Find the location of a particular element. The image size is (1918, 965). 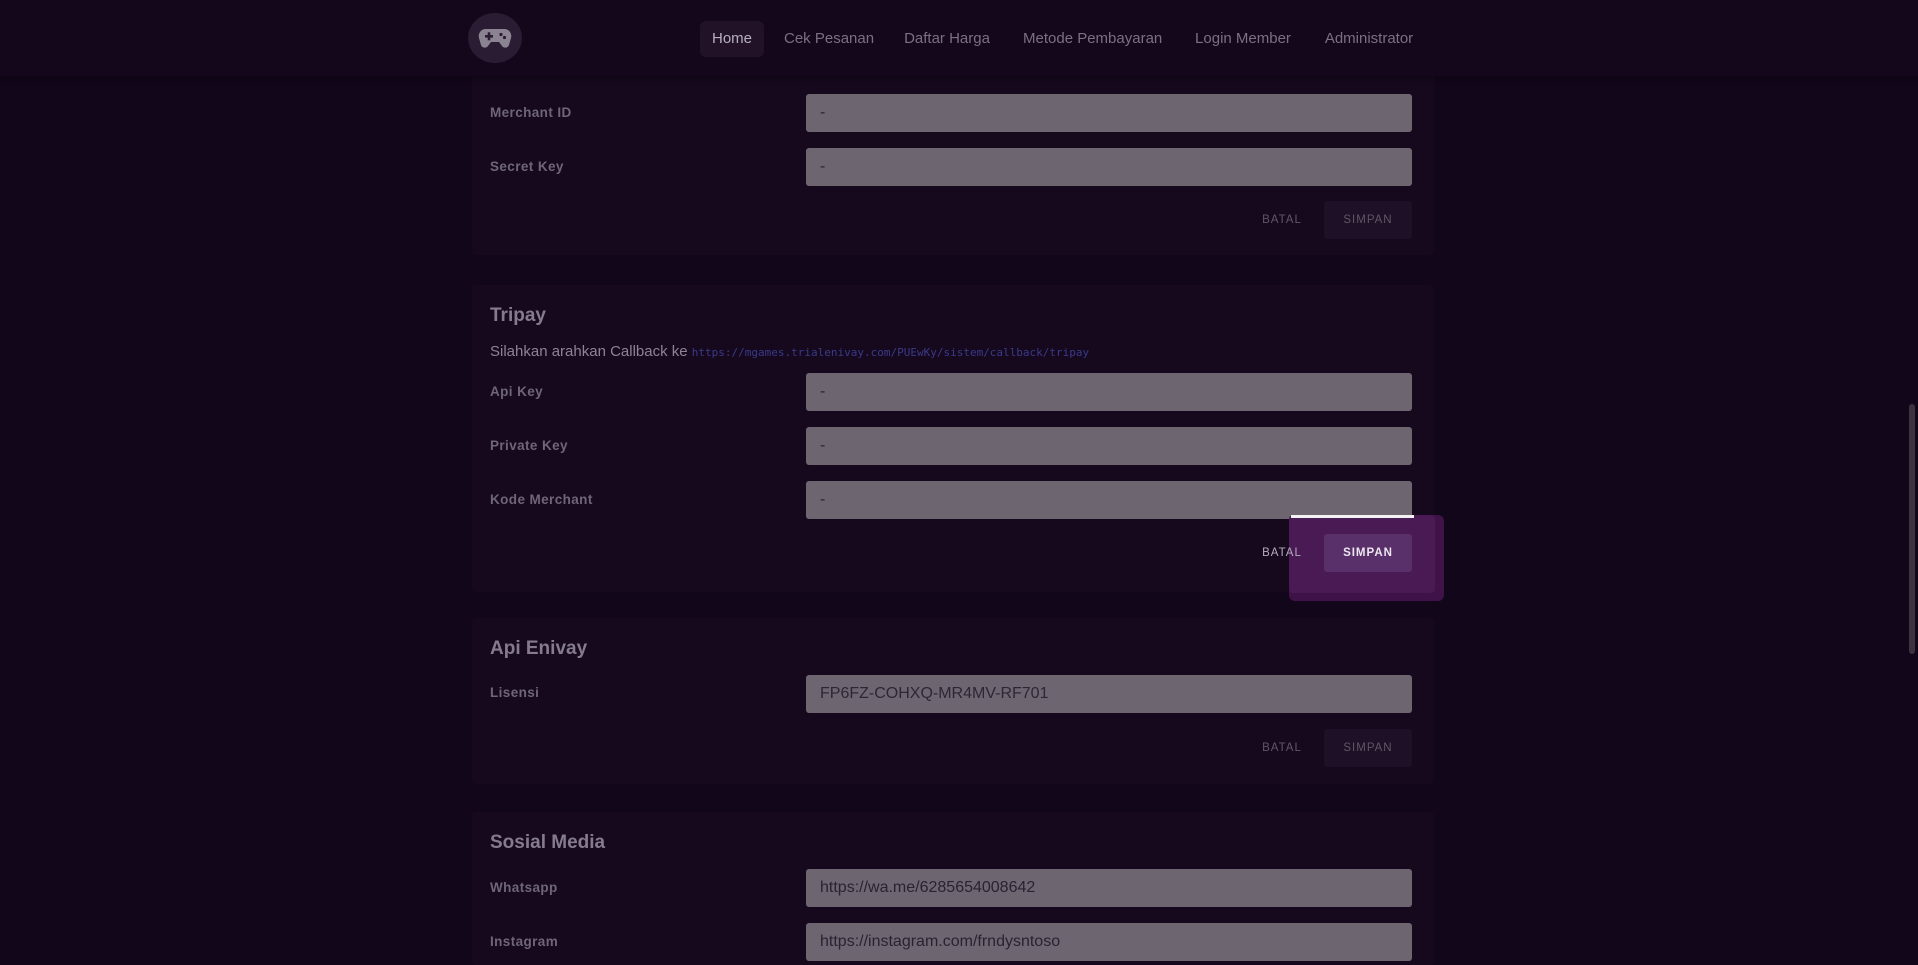

secret-key-input: - is located at coordinates (1109, 167).